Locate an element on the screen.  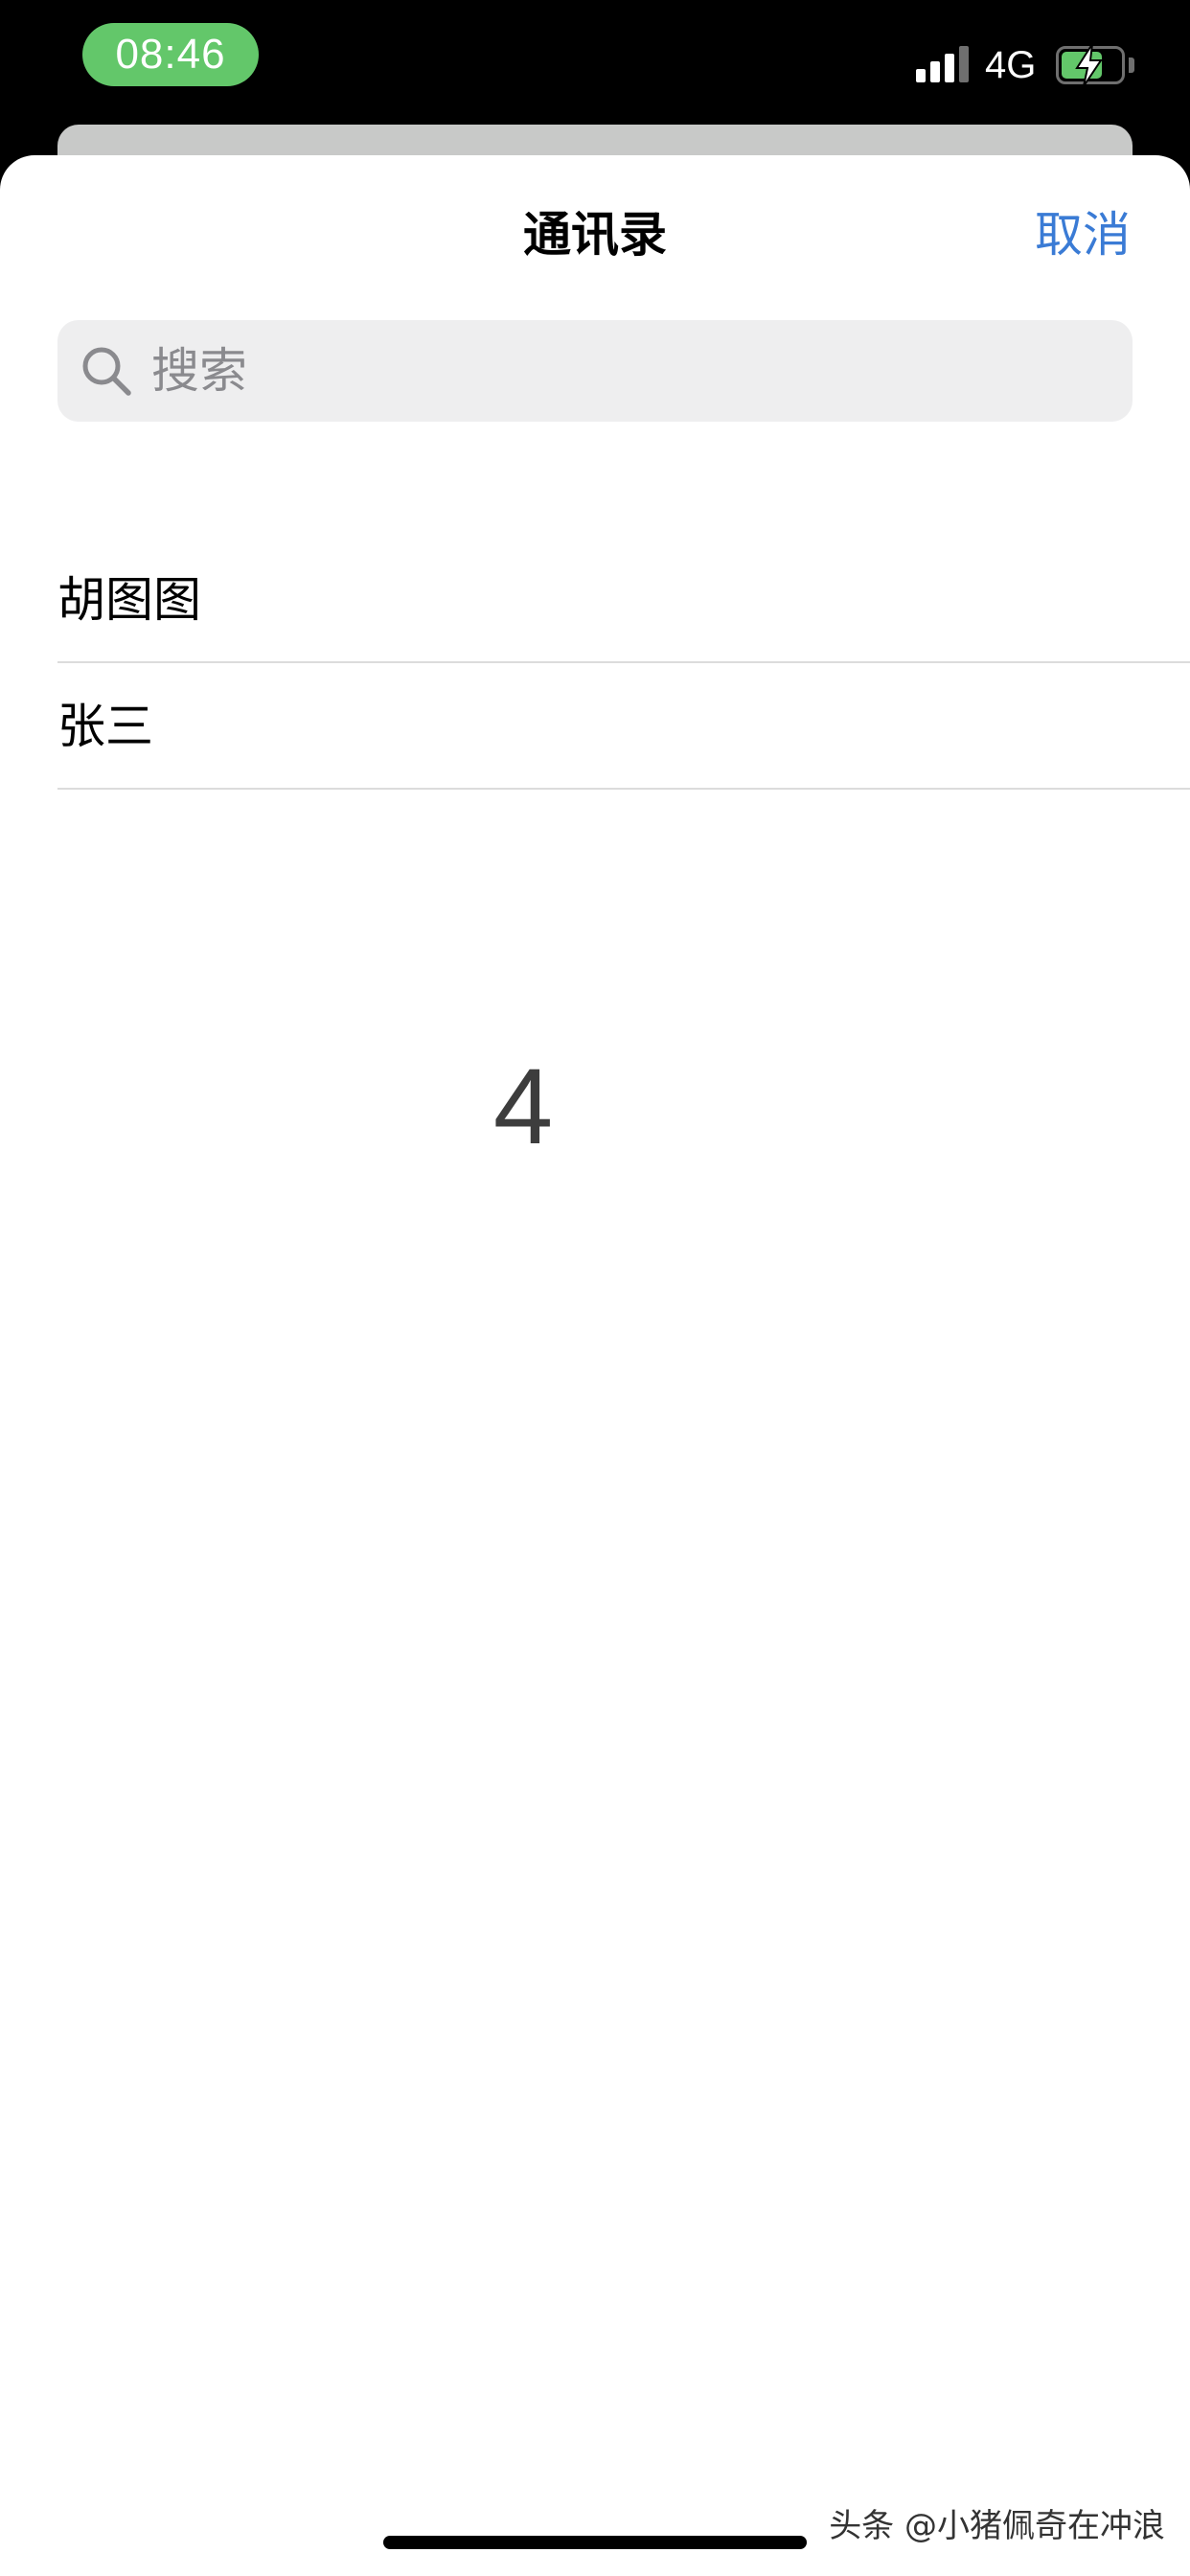
contact-name: 张三 is located at coordinates (105, 726).